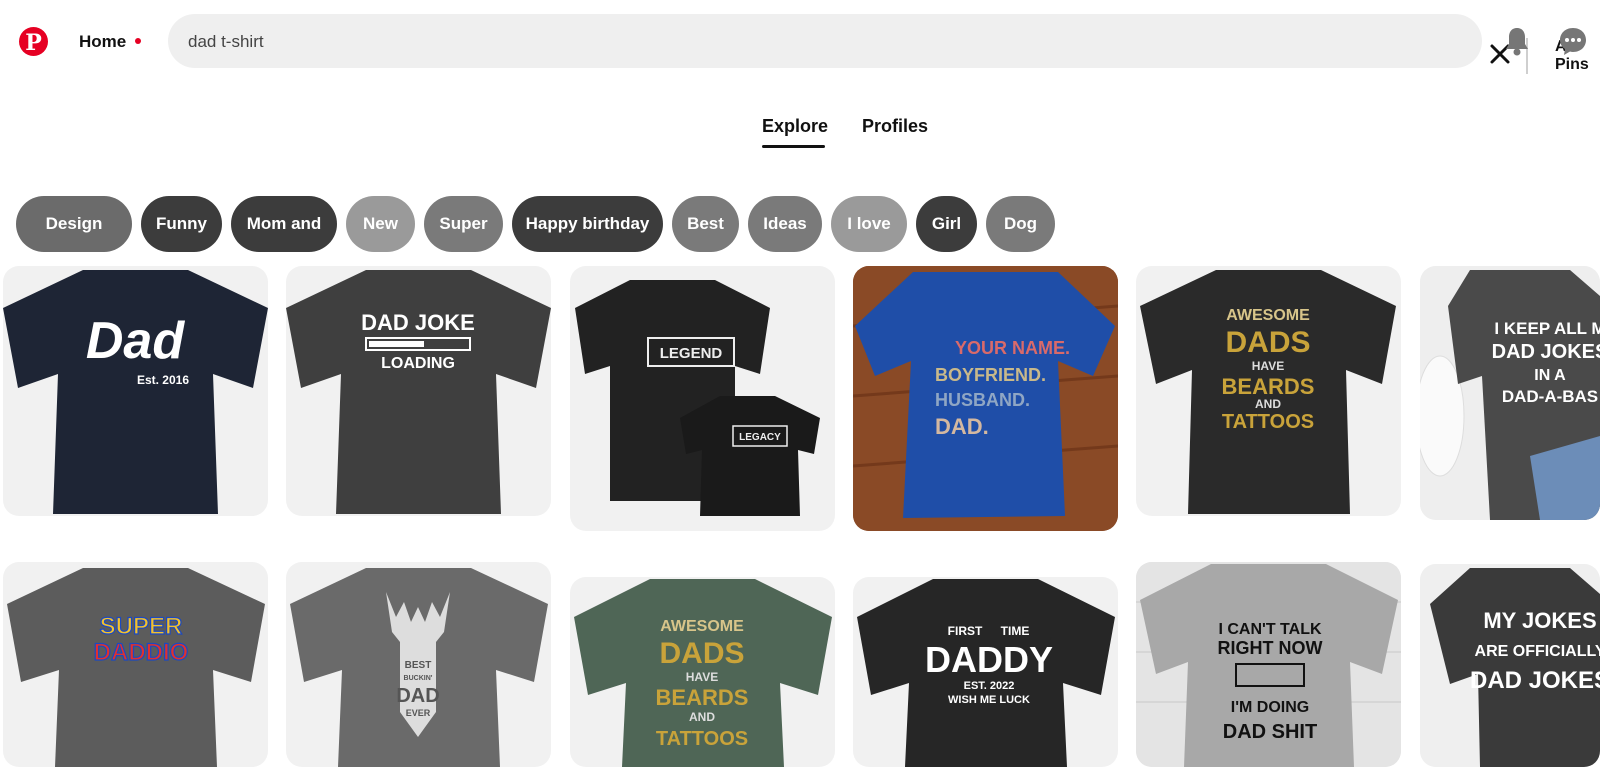 The height and width of the screenshot is (767, 1600). What do you see at coordinates (1269, 629) in the screenshot?
I see `shirt-print-text: I CAN'T TALK` at bounding box center [1269, 629].